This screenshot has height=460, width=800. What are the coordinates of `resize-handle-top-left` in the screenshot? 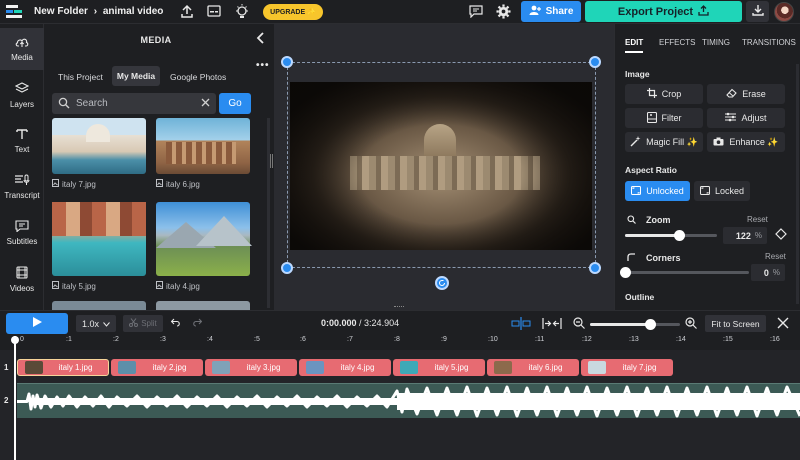 It's located at (287, 62).